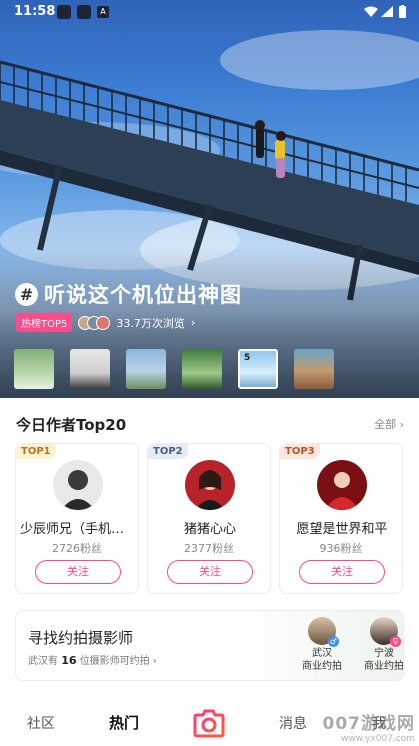 The image size is (419, 746). I want to click on watermark: 007游戏网 www.yx007.com, so click(369, 726).